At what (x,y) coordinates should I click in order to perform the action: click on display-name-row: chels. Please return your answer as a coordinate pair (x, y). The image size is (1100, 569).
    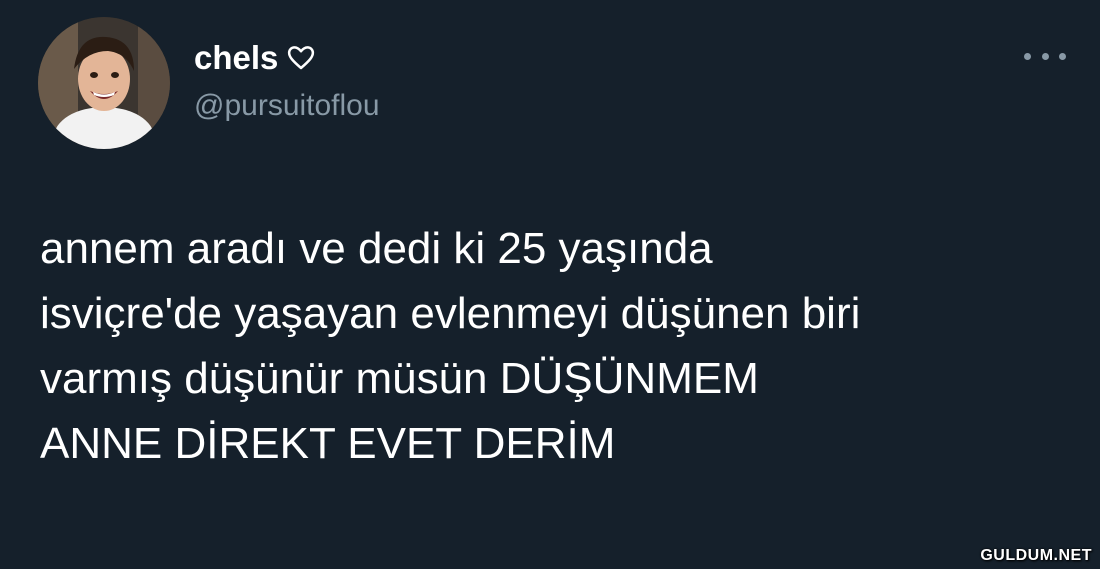
    Looking at the image, I should click on (255, 58).